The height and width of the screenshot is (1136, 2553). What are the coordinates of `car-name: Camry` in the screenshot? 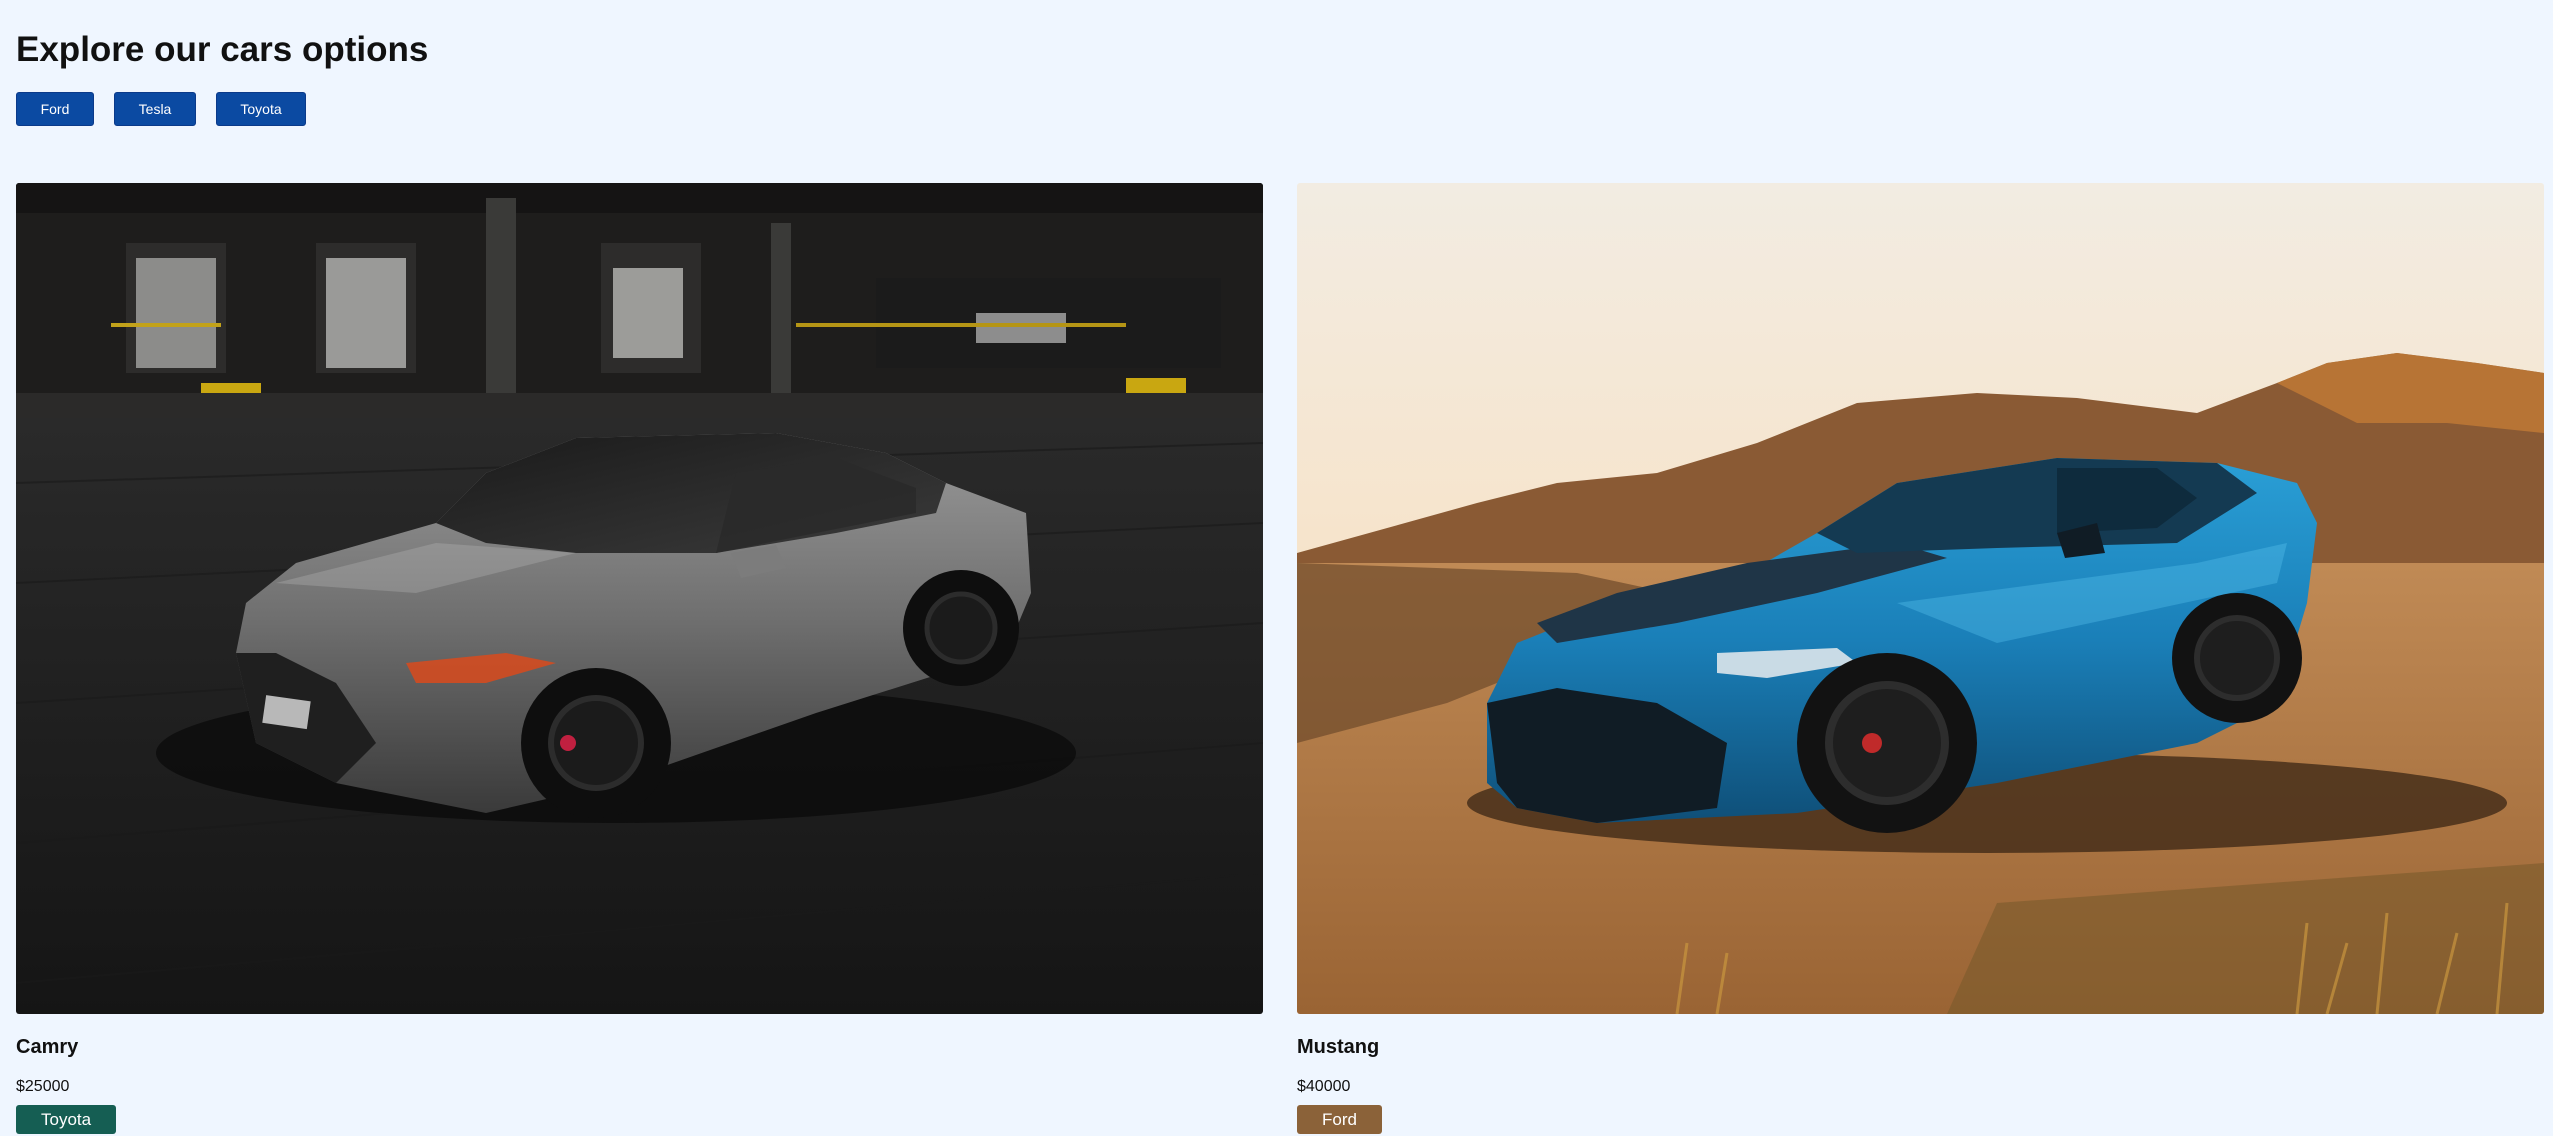 It's located at (47, 1047).